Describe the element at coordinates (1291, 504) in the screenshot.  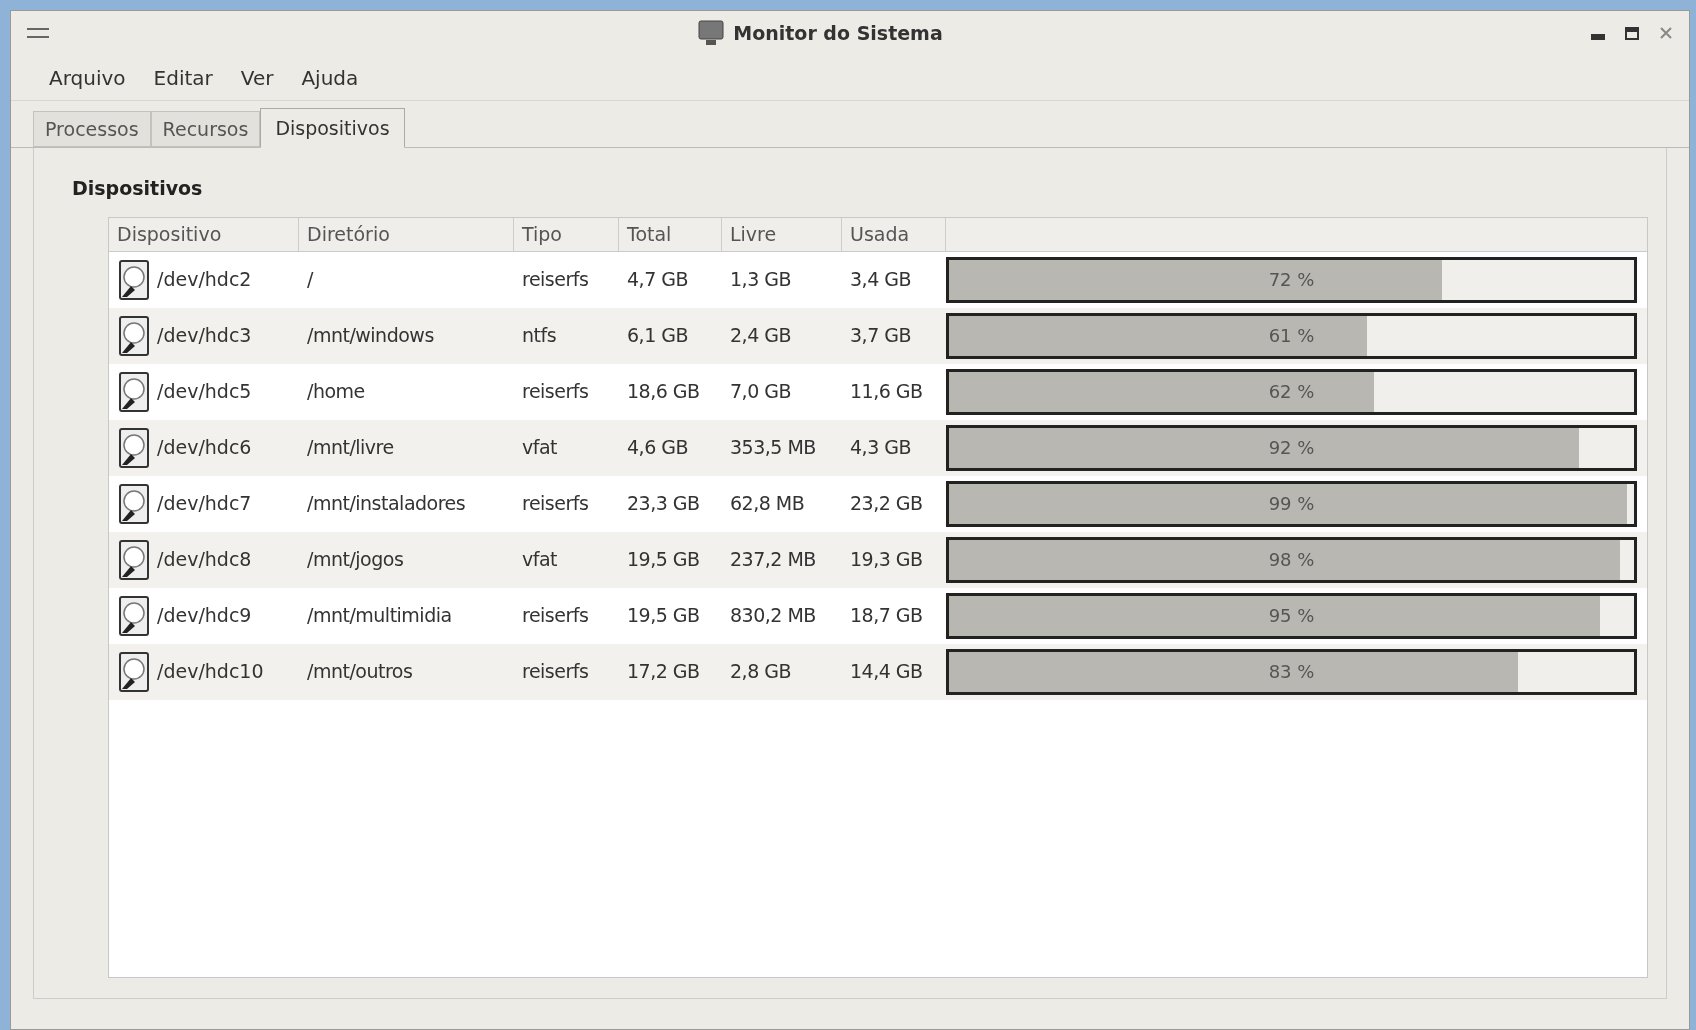
I see `usage-percent: 99 %` at that location.